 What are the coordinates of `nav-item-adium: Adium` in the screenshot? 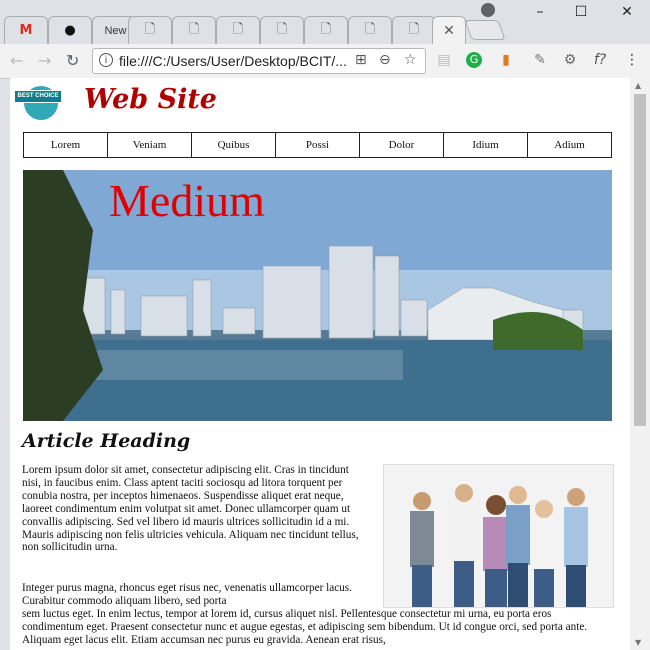 It's located at (569, 145).